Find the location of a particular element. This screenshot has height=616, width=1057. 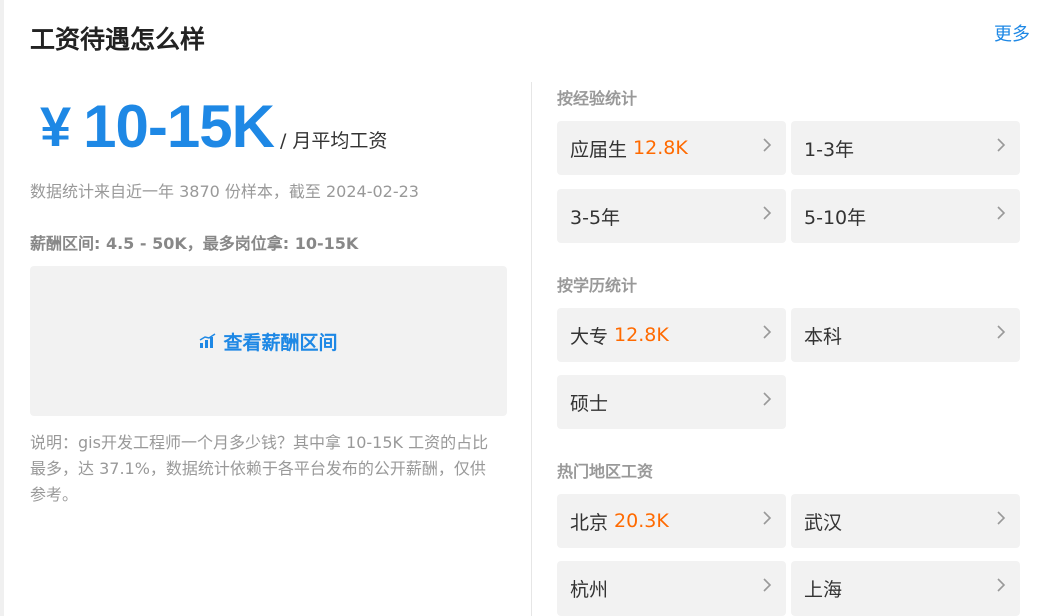

region-item-beijing: 北京 20.3K is located at coordinates (671, 521).